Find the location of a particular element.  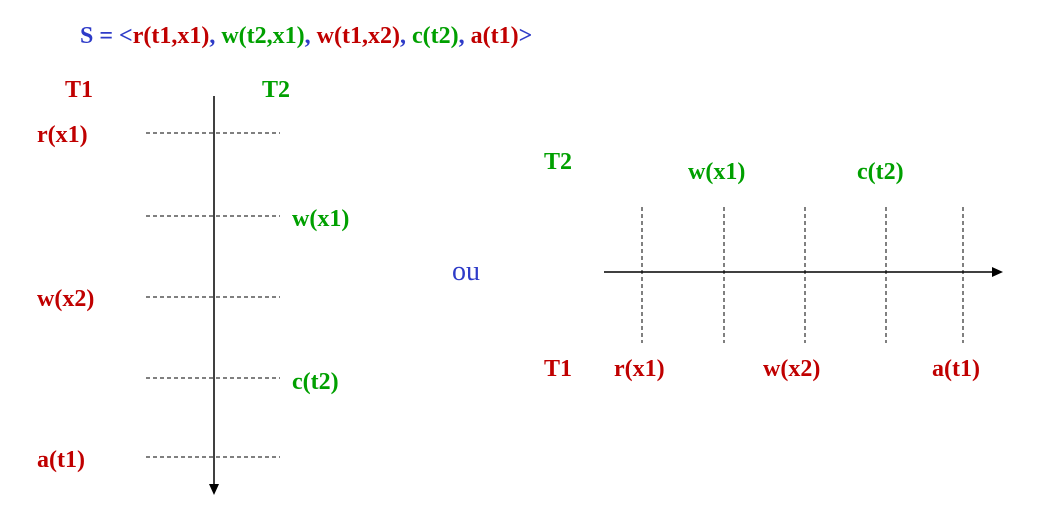

vertical-t1-label: T1 is located at coordinates (79, 90).